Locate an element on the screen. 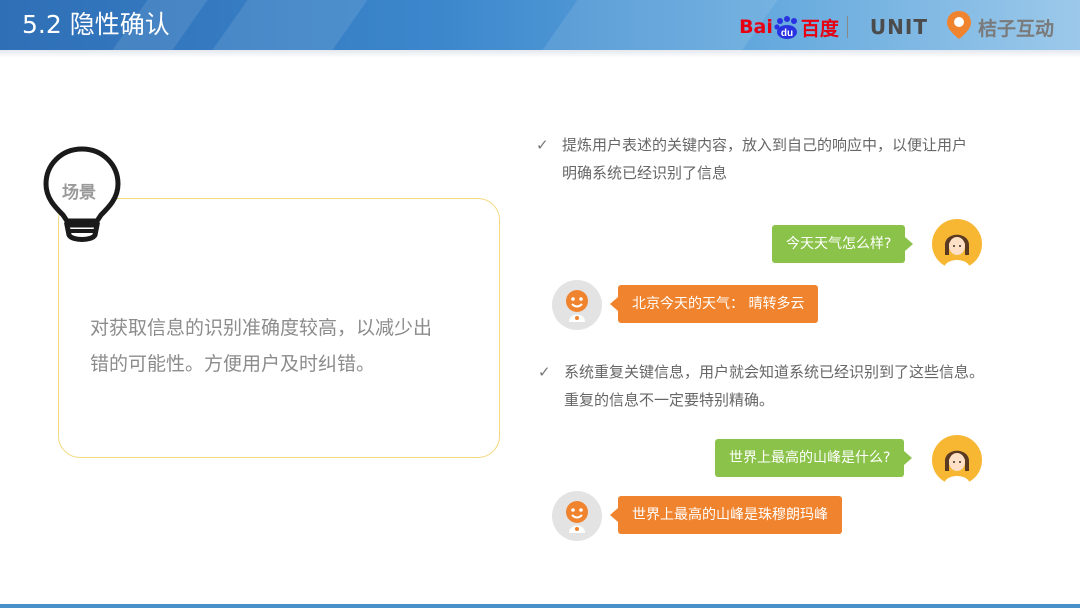 Image resolution: width=1080 pixels, height=608 pixels. bot-message-bubble: 北京今天的天气： 晴转多云 is located at coordinates (714, 304).